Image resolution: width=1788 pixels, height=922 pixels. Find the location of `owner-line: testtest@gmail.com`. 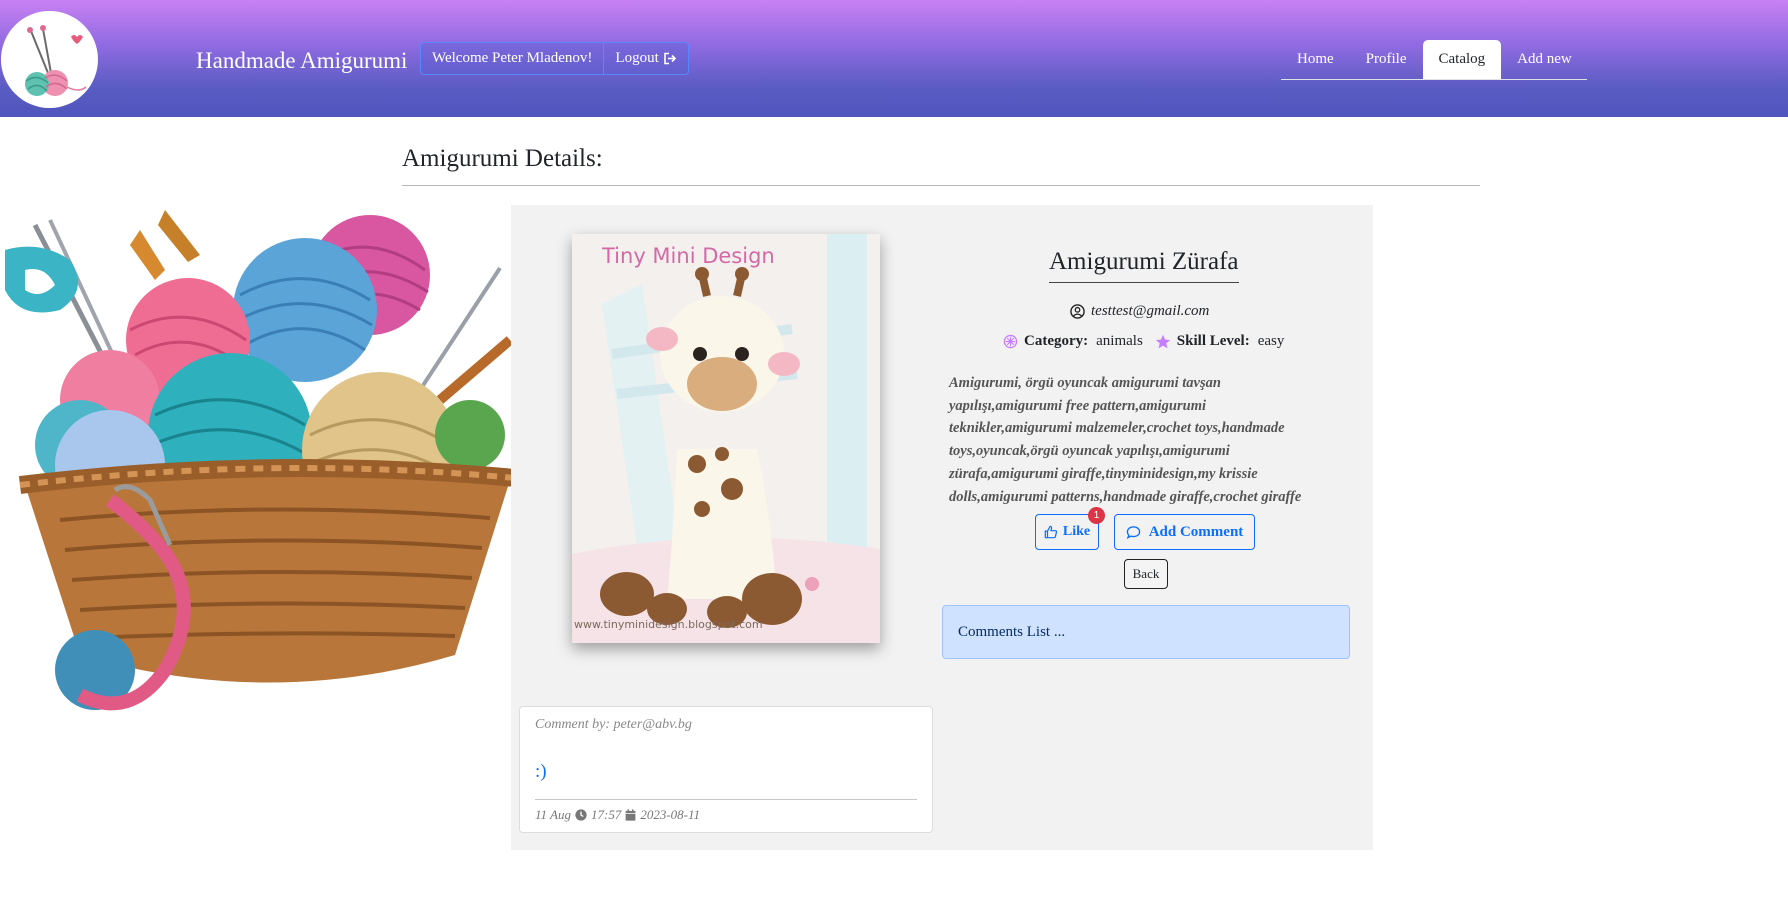

owner-line: testtest@gmail.com is located at coordinates (1139, 311).